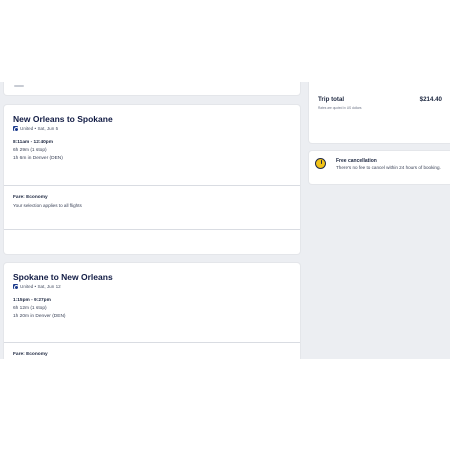 The width and height of the screenshot is (450, 450). What do you see at coordinates (39, 316) in the screenshot?
I see `flight-layover: 1h 20m in Denver (DEN)` at bounding box center [39, 316].